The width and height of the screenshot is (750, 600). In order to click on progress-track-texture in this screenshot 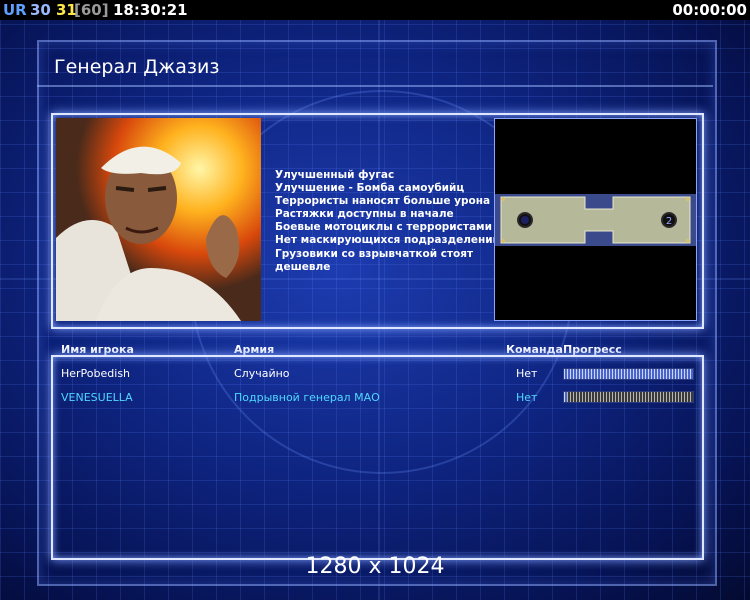, I will do `click(628, 397)`.